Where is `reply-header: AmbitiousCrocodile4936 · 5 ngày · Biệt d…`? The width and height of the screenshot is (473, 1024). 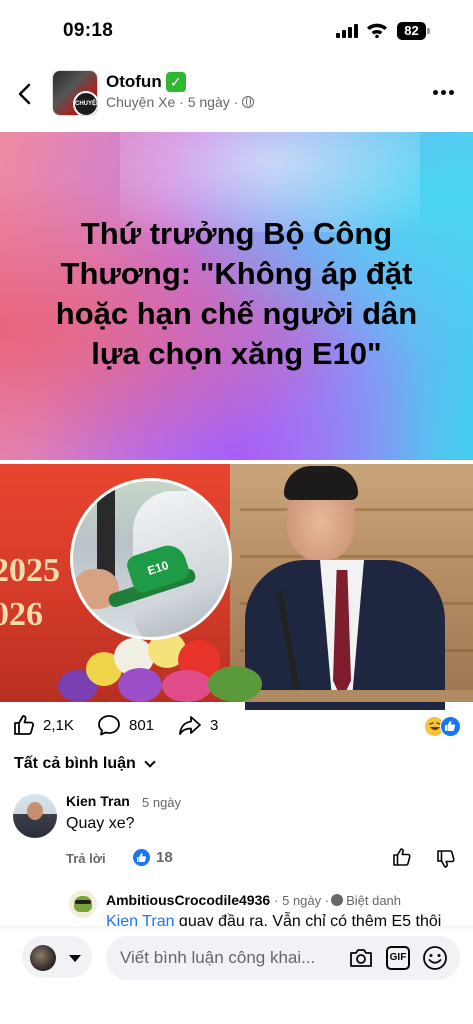
reply-header: AmbitiousCrocodile4936 · 5 ngày · Biệt d… is located at coordinates (253, 900).